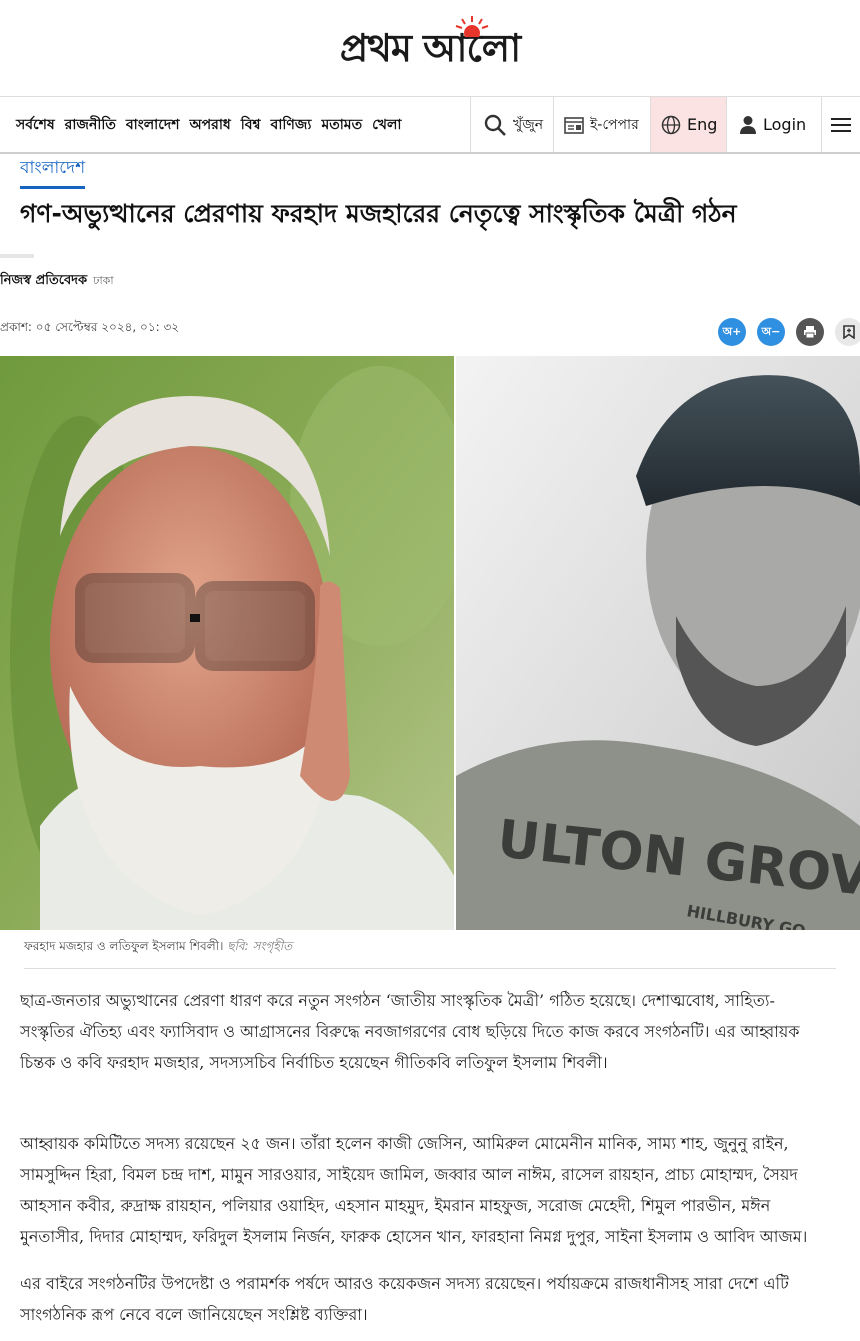  I want to click on author-name: নিজস্ব প্রতিবেদক, so click(43, 280).